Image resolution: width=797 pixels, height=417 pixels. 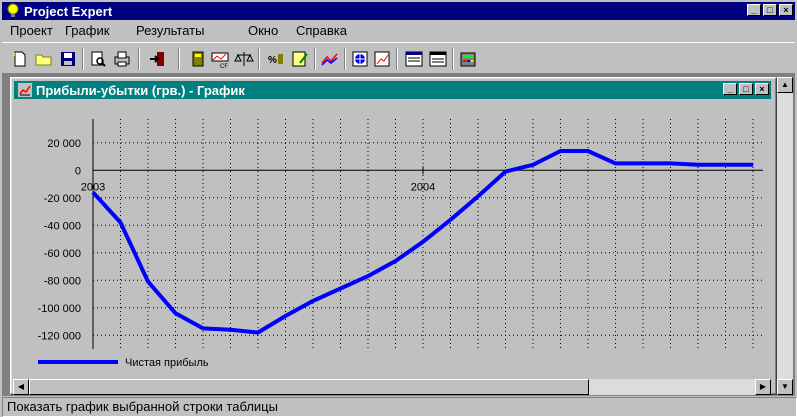 I want to click on menu-project: Проект, so click(x=31, y=30).